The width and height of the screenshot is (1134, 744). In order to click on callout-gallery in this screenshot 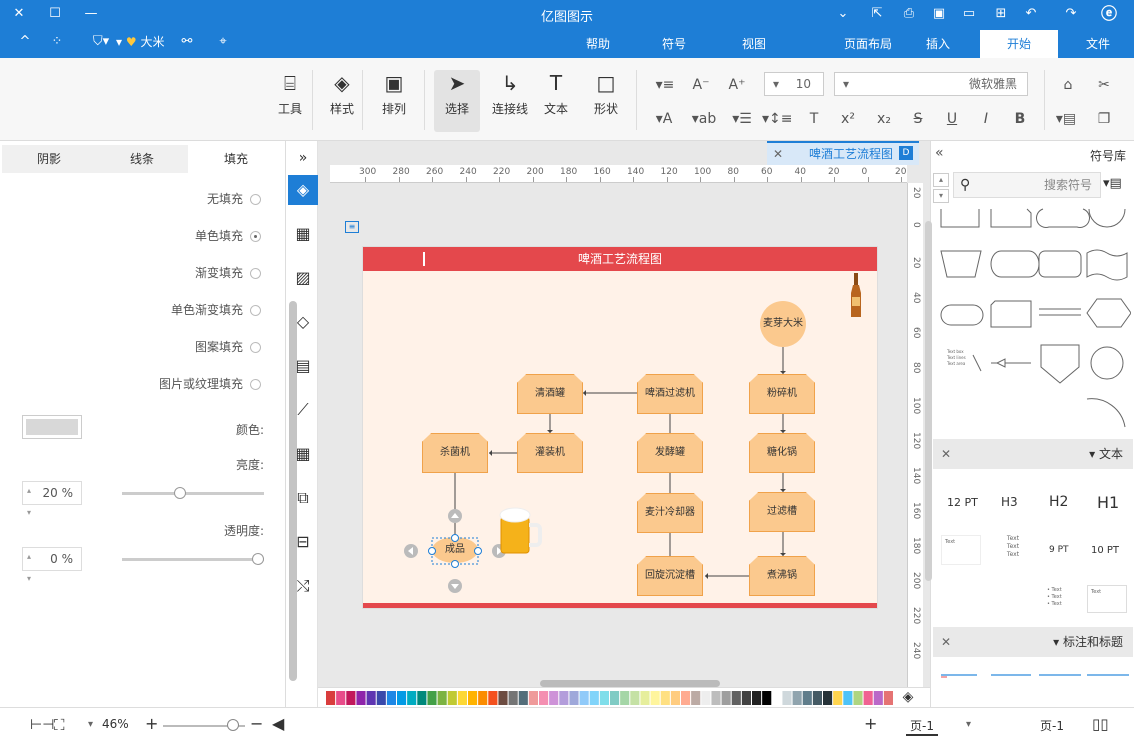, I will do `click(1033, 687)`.